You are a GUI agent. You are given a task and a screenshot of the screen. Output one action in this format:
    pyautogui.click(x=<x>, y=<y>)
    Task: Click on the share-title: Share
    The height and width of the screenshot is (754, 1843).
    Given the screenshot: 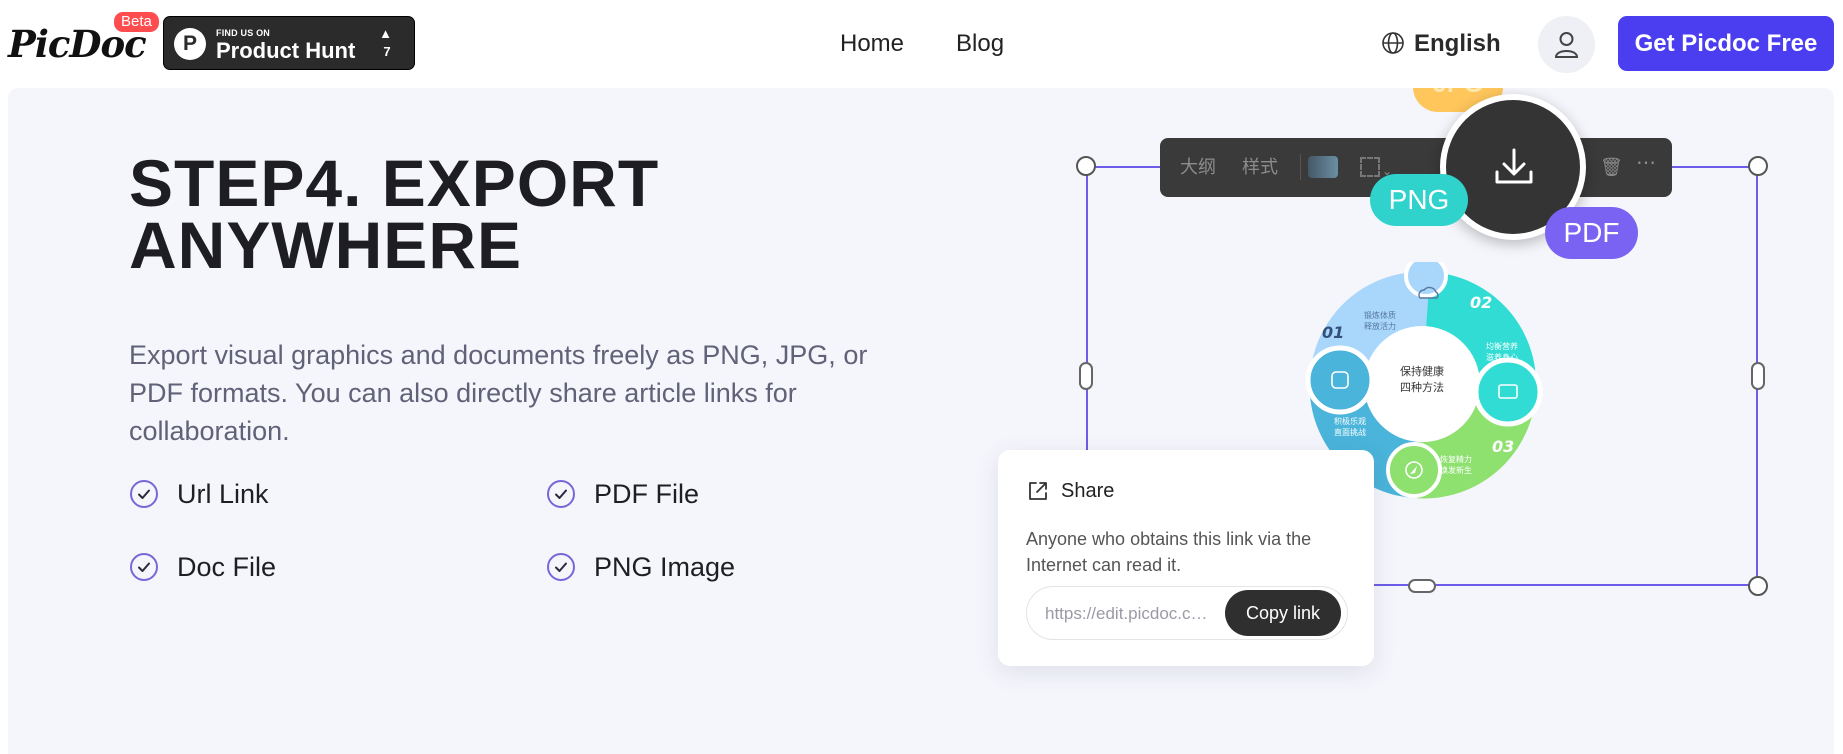 What is the action you would take?
    pyautogui.click(x=1088, y=491)
    